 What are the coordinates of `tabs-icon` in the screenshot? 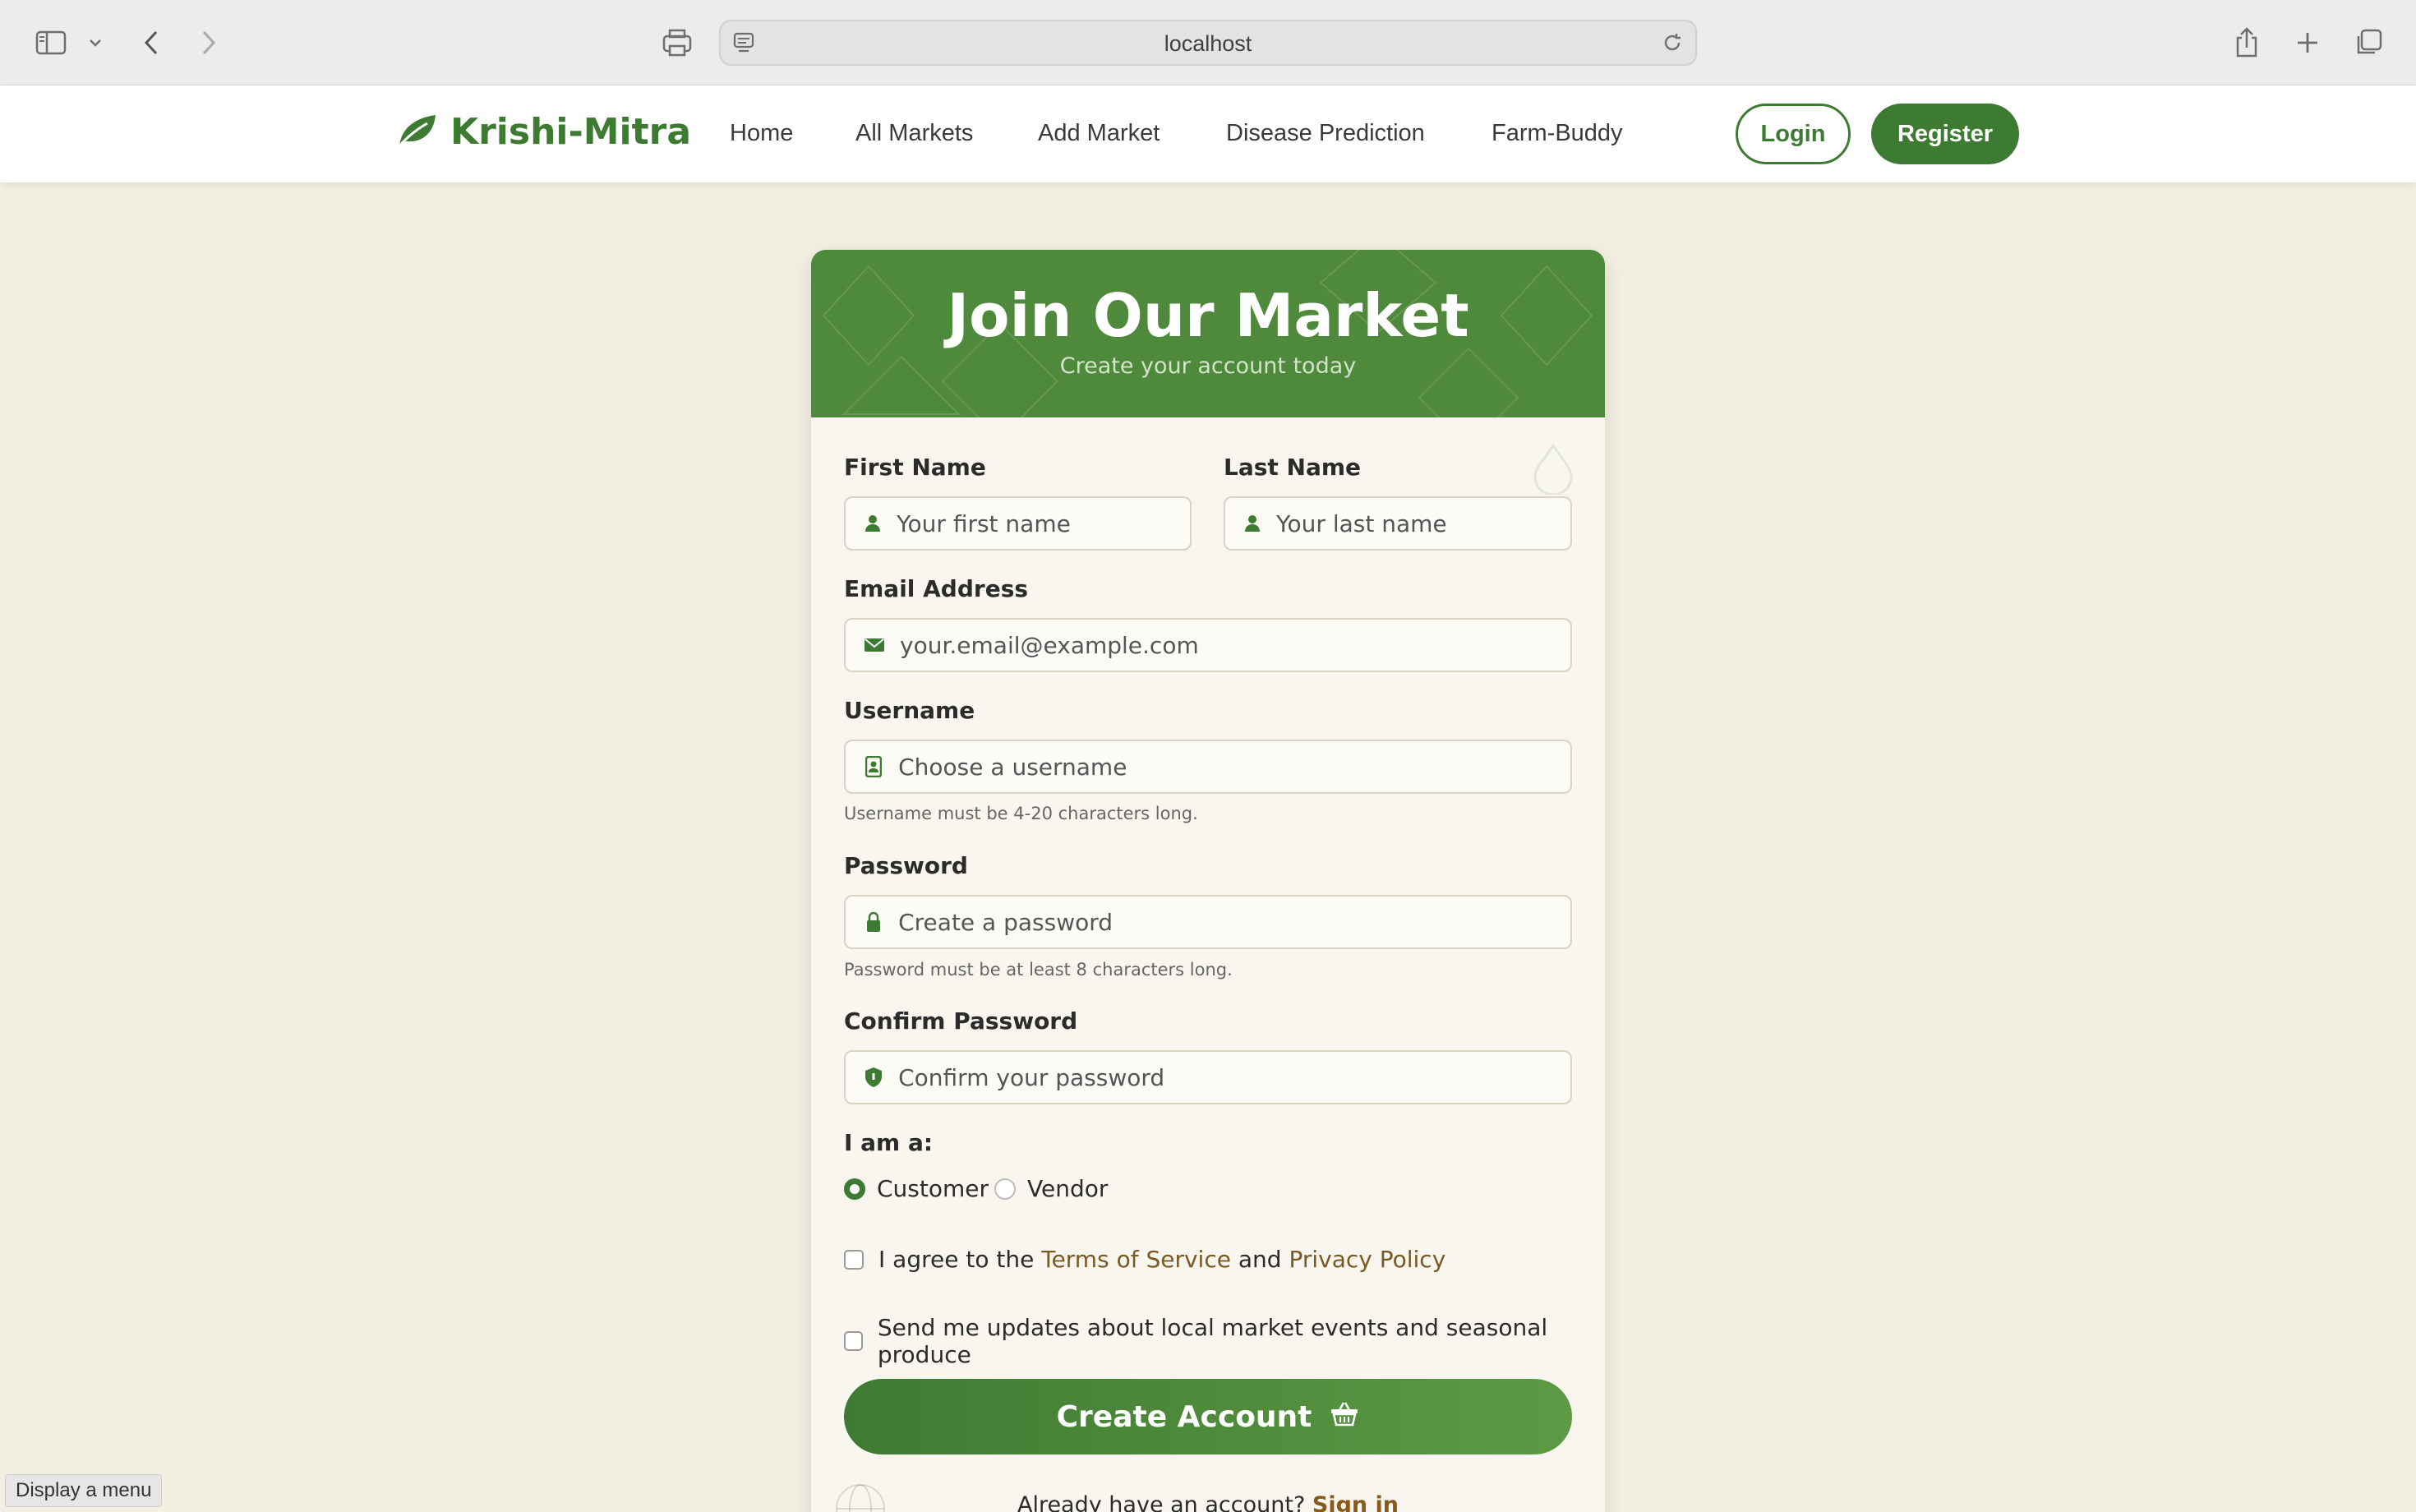 It's located at (2368, 42).